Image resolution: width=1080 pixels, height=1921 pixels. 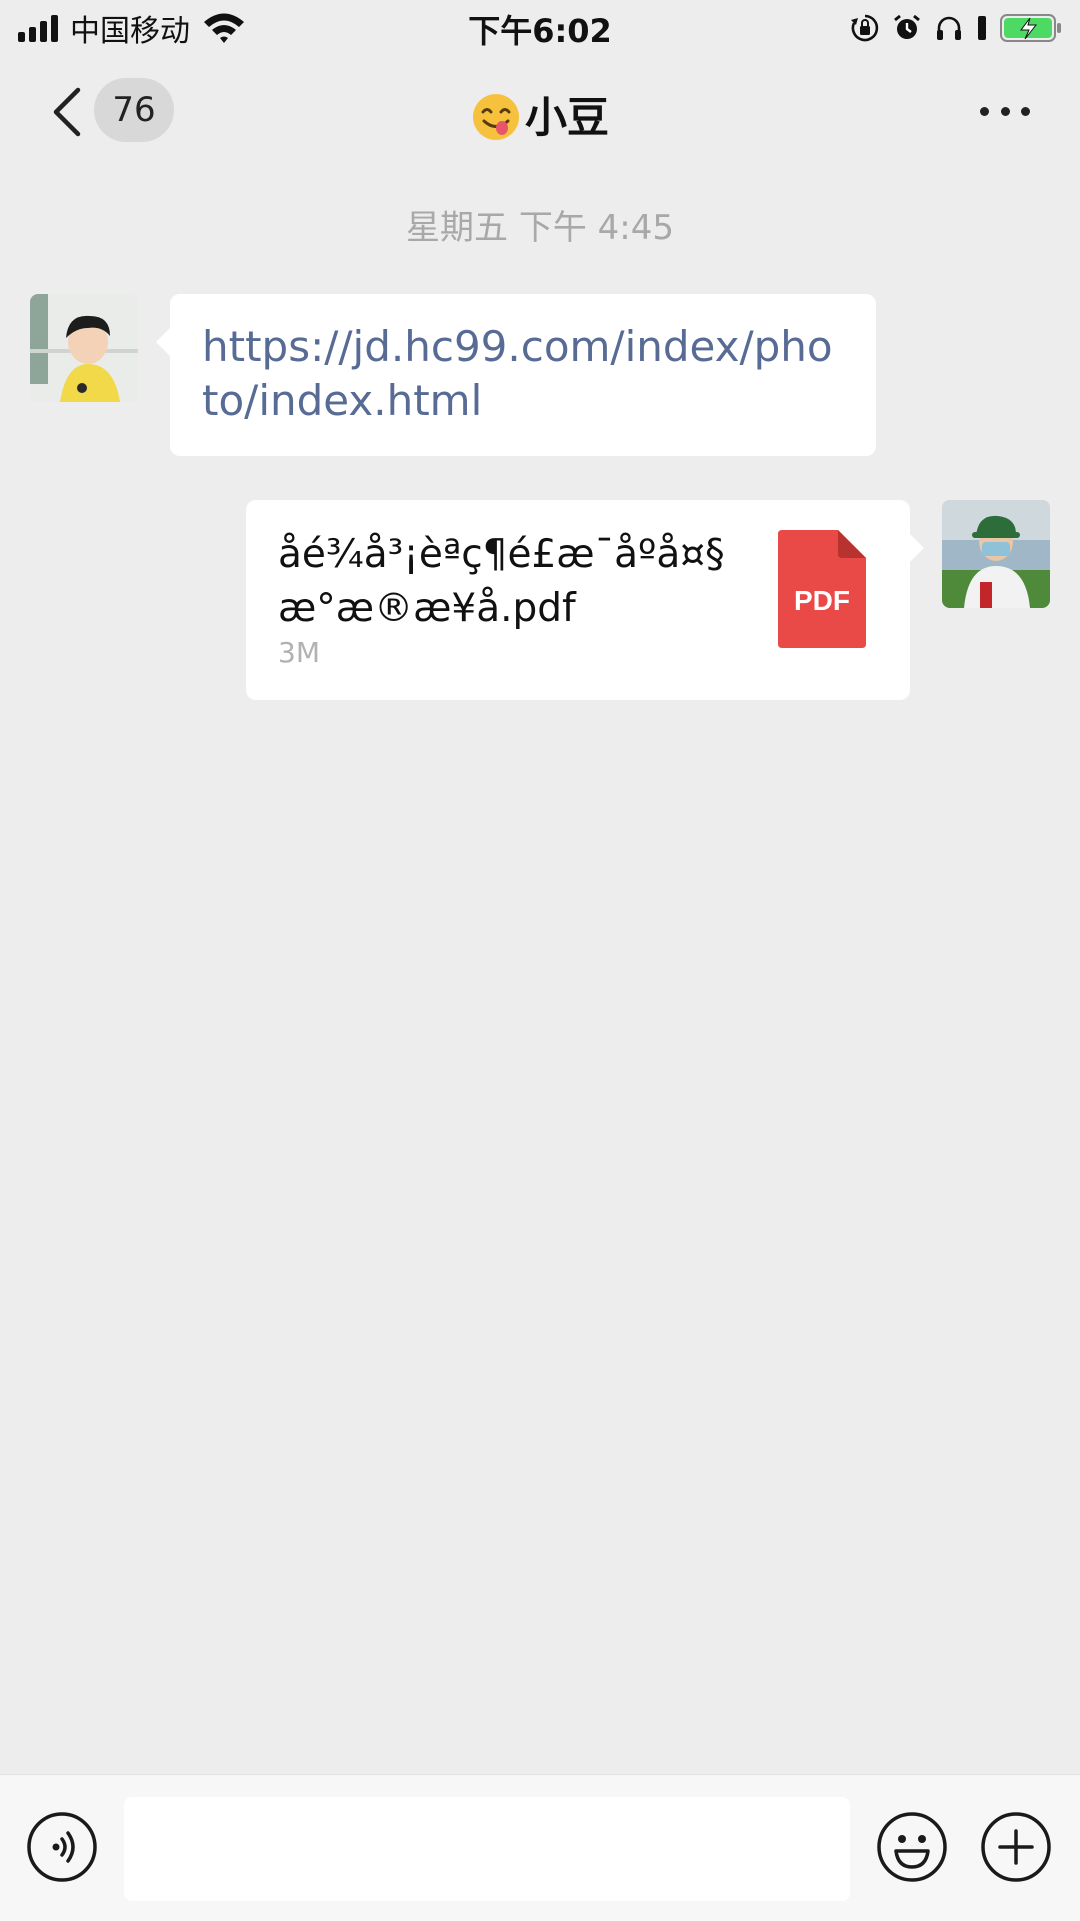 I want to click on file-name: åé¾å³¡èªç¶é£æ¯åºå¤§æ°æ®æ¥å.pdf, so click(x=501, y=581).